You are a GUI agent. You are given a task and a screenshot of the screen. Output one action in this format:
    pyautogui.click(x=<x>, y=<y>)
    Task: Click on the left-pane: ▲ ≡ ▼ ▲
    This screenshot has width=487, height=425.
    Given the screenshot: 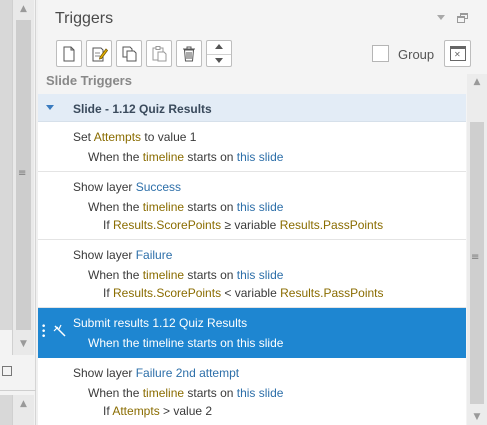 What is the action you would take?
    pyautogui.click(x=18, y=212)
    